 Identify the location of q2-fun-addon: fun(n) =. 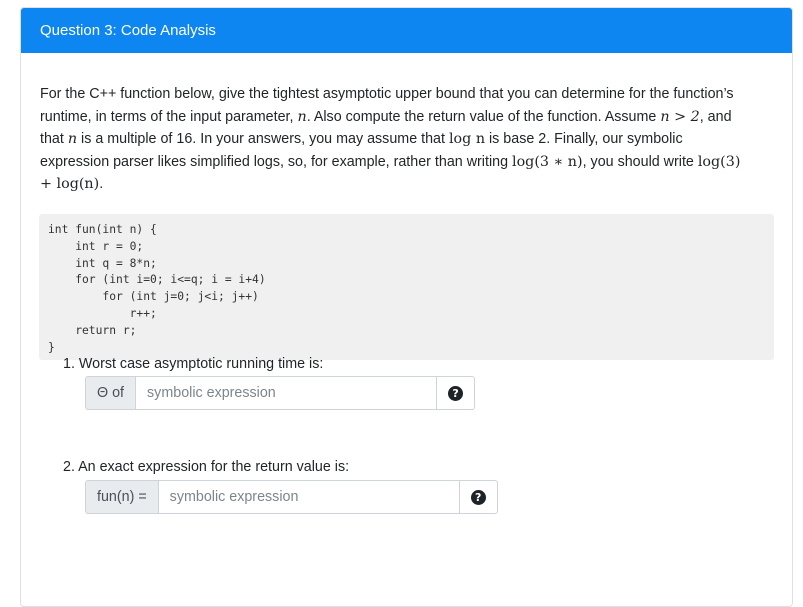
(122, 497).